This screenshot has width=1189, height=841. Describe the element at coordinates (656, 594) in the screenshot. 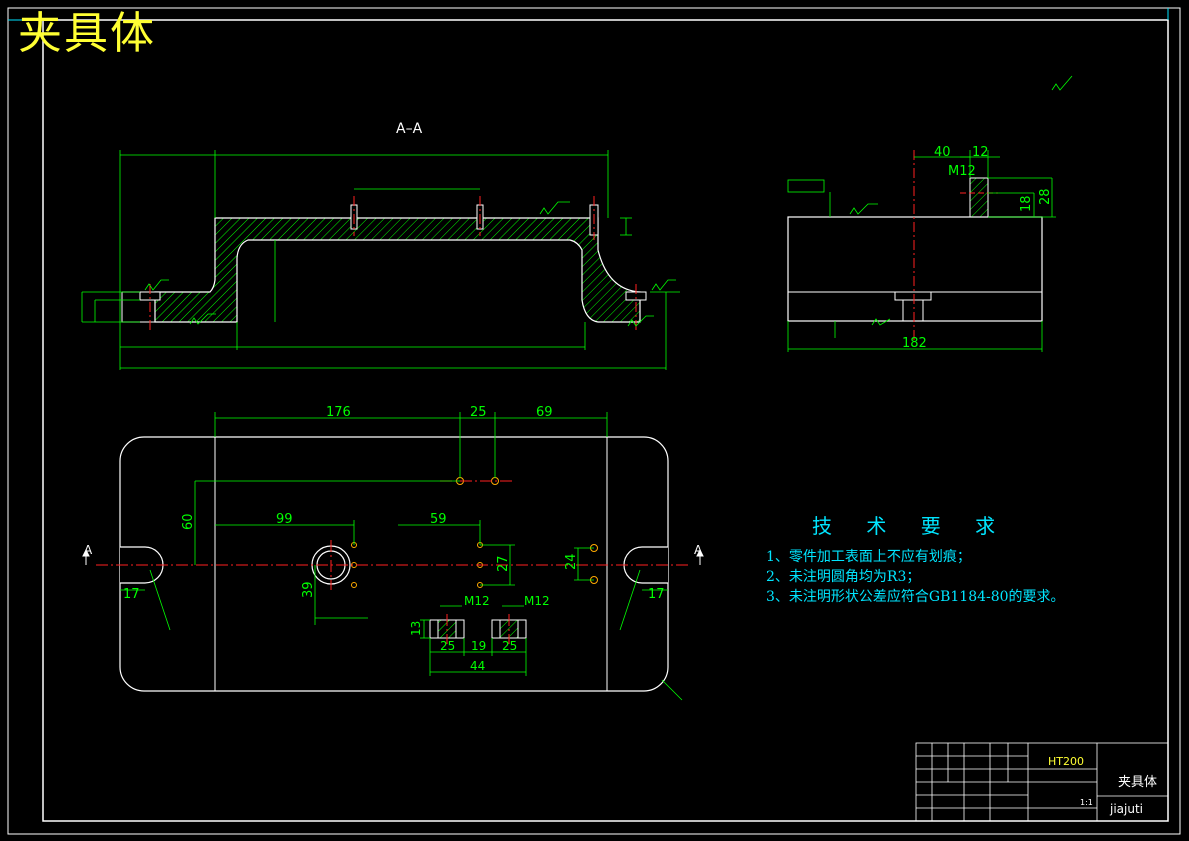

I see `plan-dim-17-right: 17` at that location.